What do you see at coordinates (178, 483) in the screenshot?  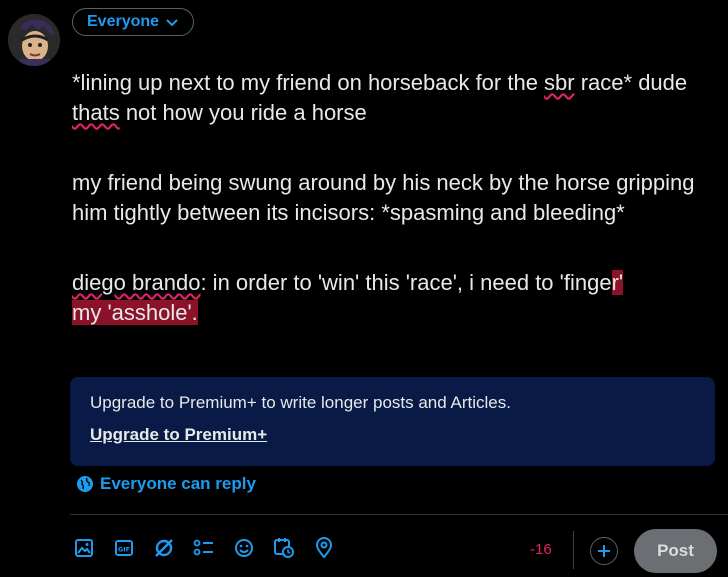 I see `reply-setting-label: Everyone can reply` at bounding box center [178, 483].